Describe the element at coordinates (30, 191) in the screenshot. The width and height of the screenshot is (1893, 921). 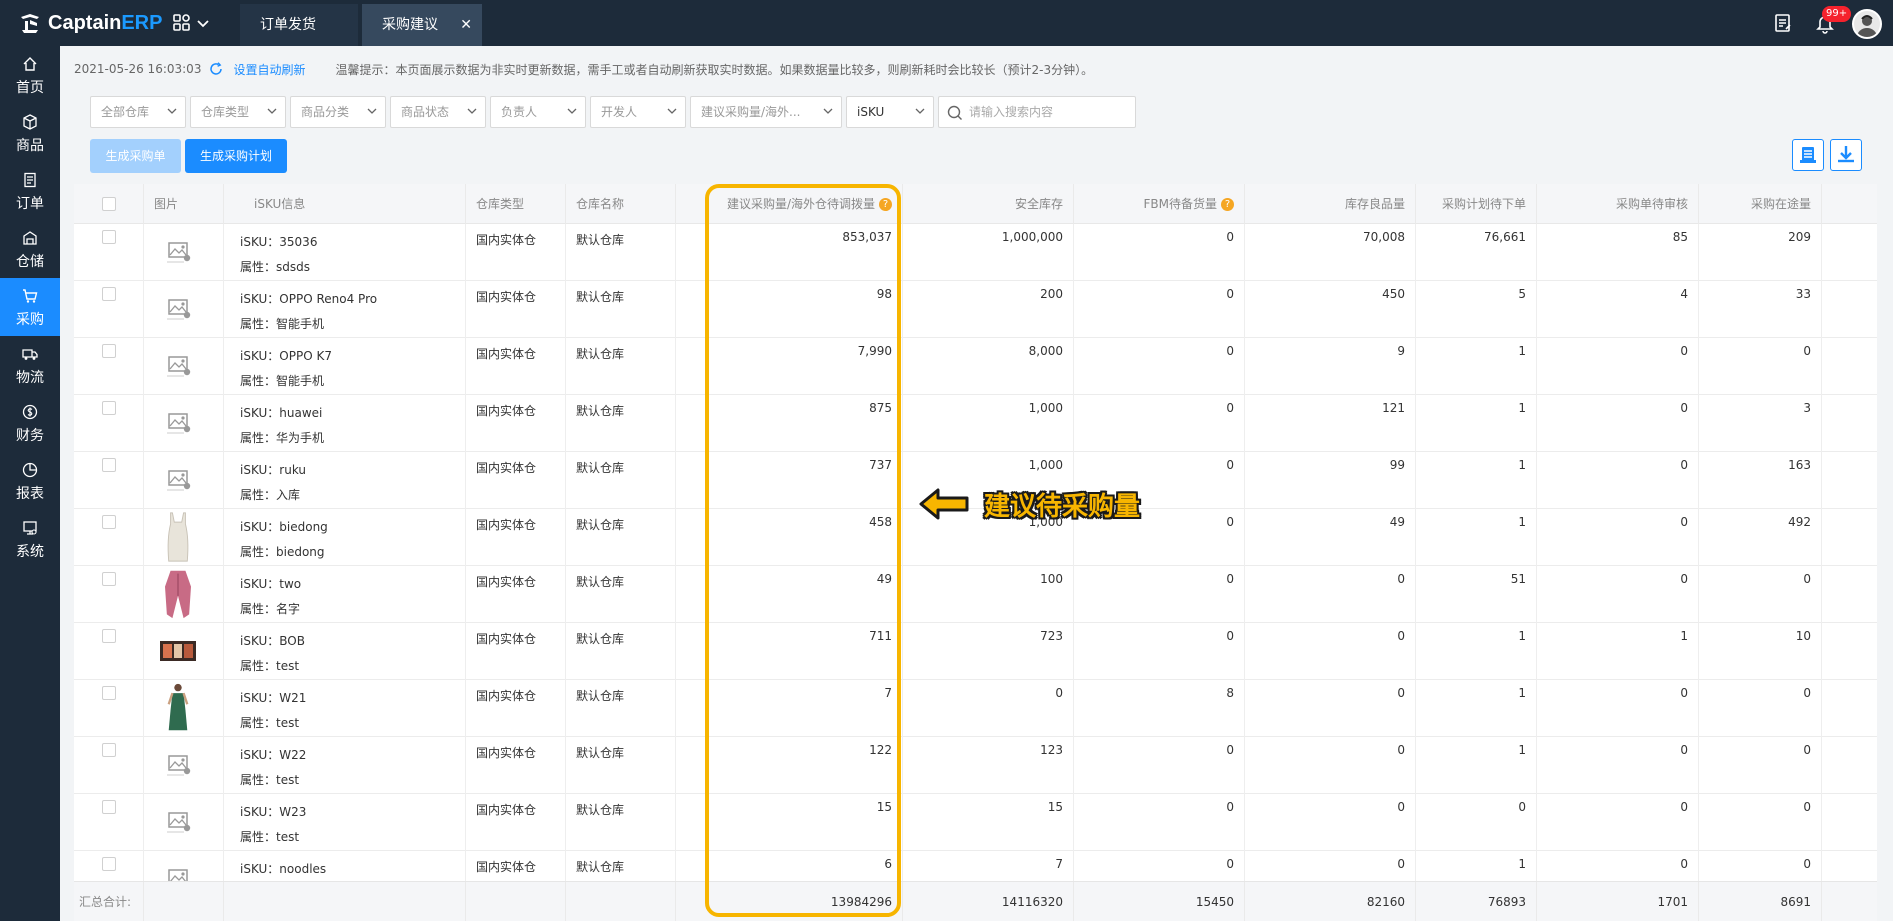
I see `sidebar-item-orders: 订单` at that location.